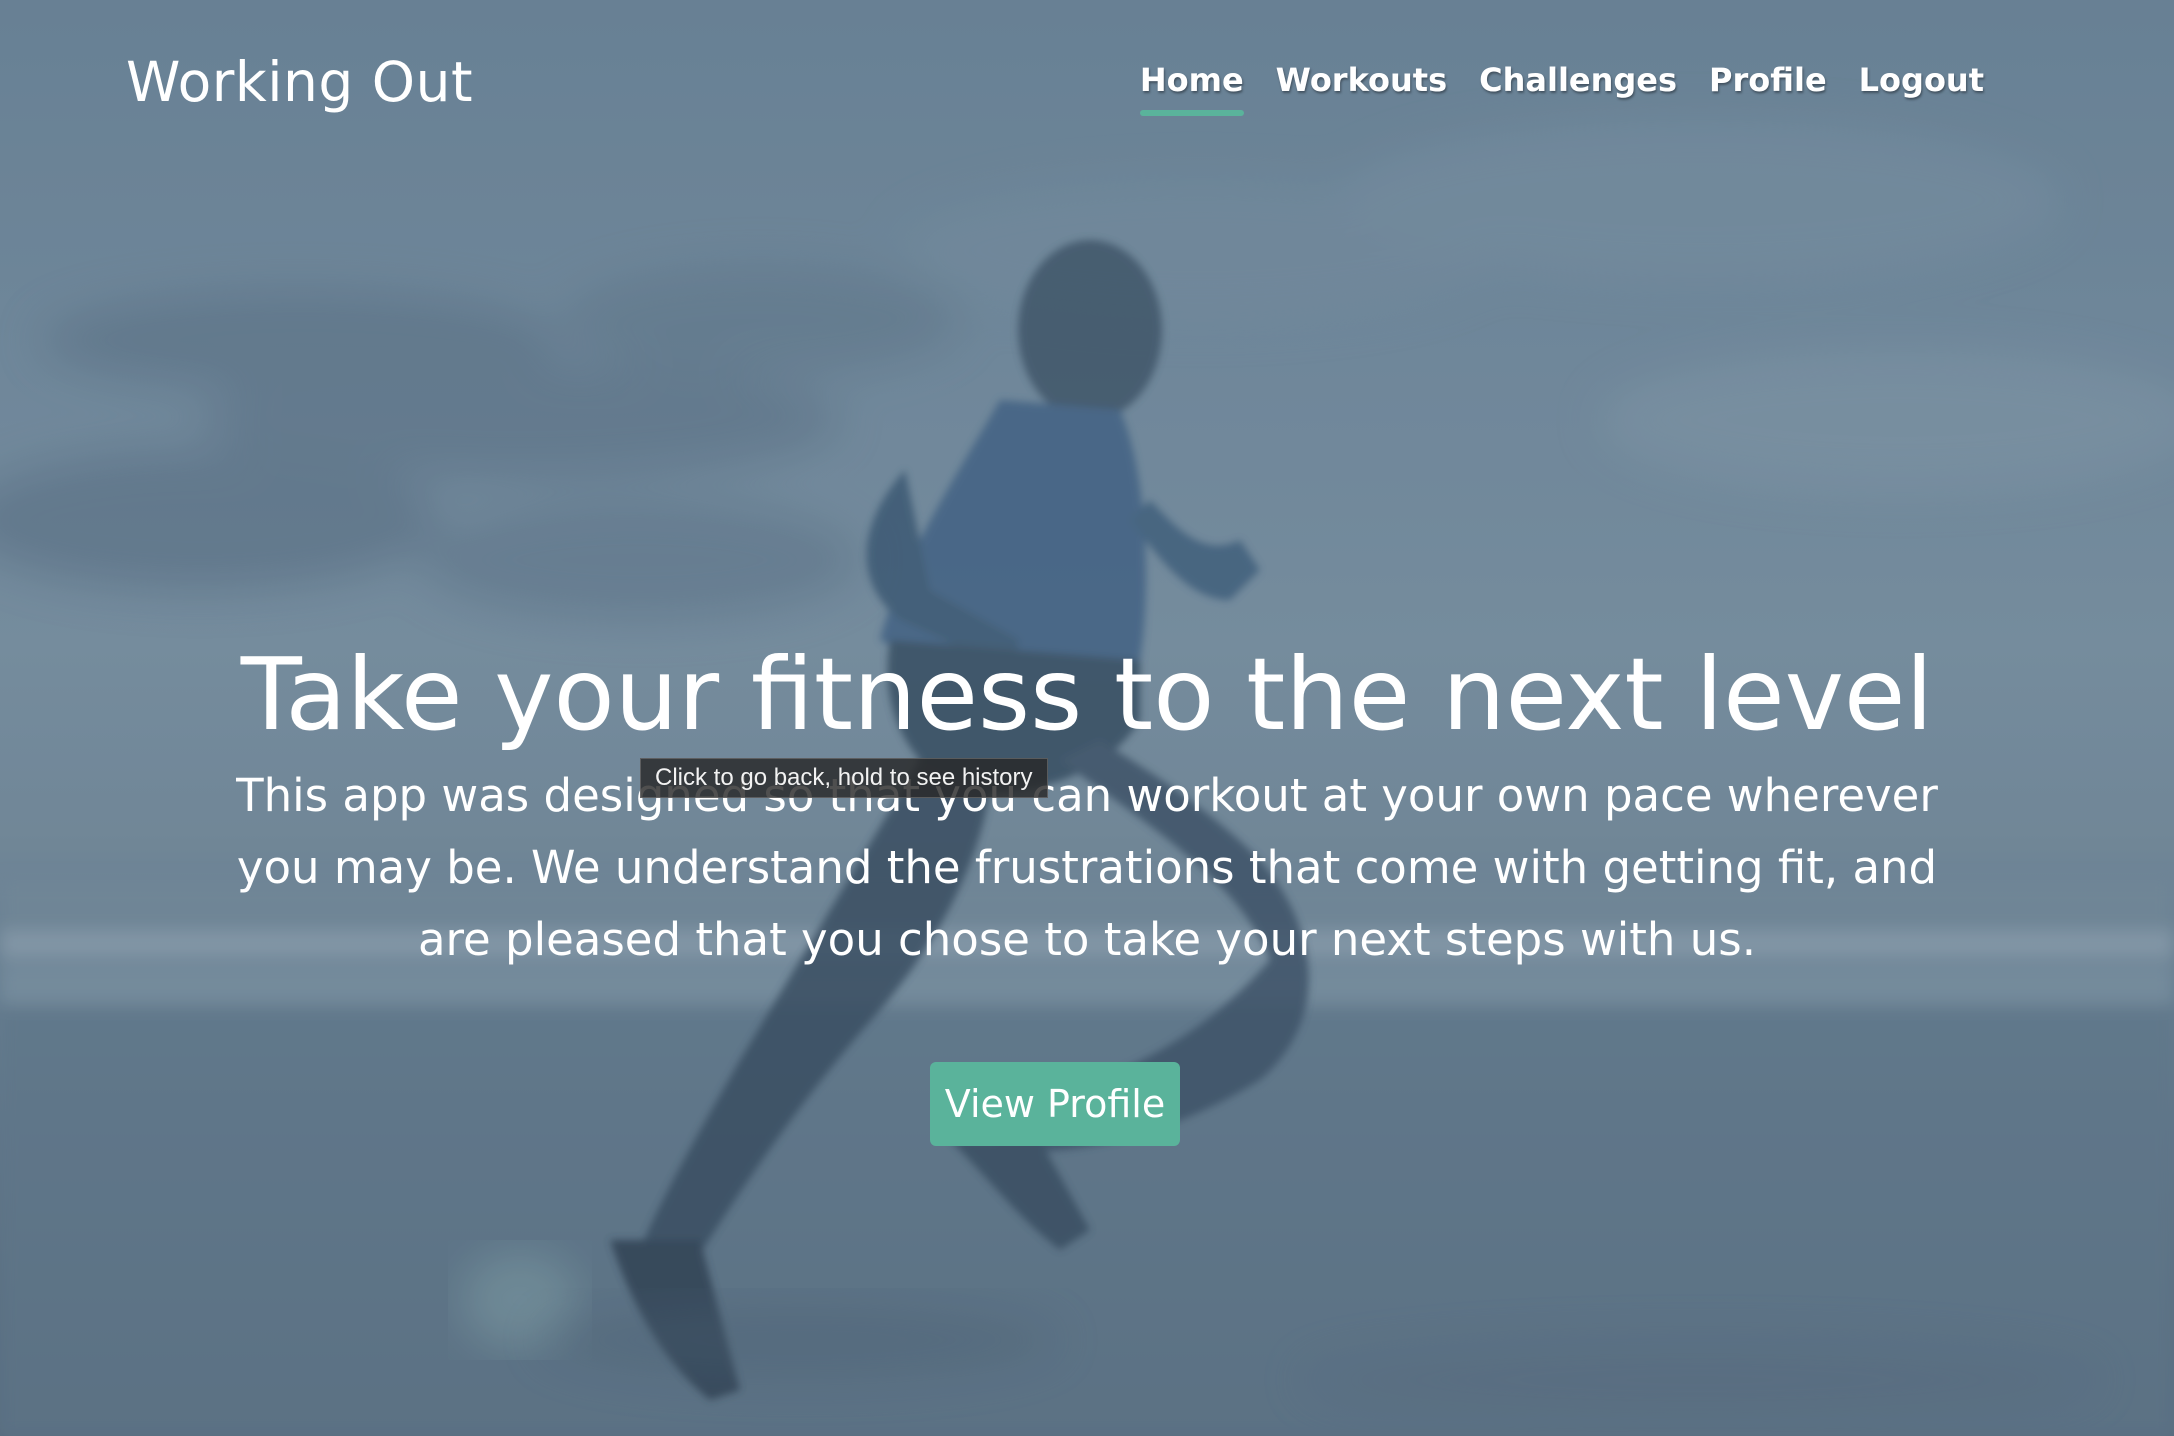 This screenshot has width=2174, height=1436. Describe the element at coordinates (1055, 1104) in the screenshot. I see `view-profile-button: View Profile` at that location.